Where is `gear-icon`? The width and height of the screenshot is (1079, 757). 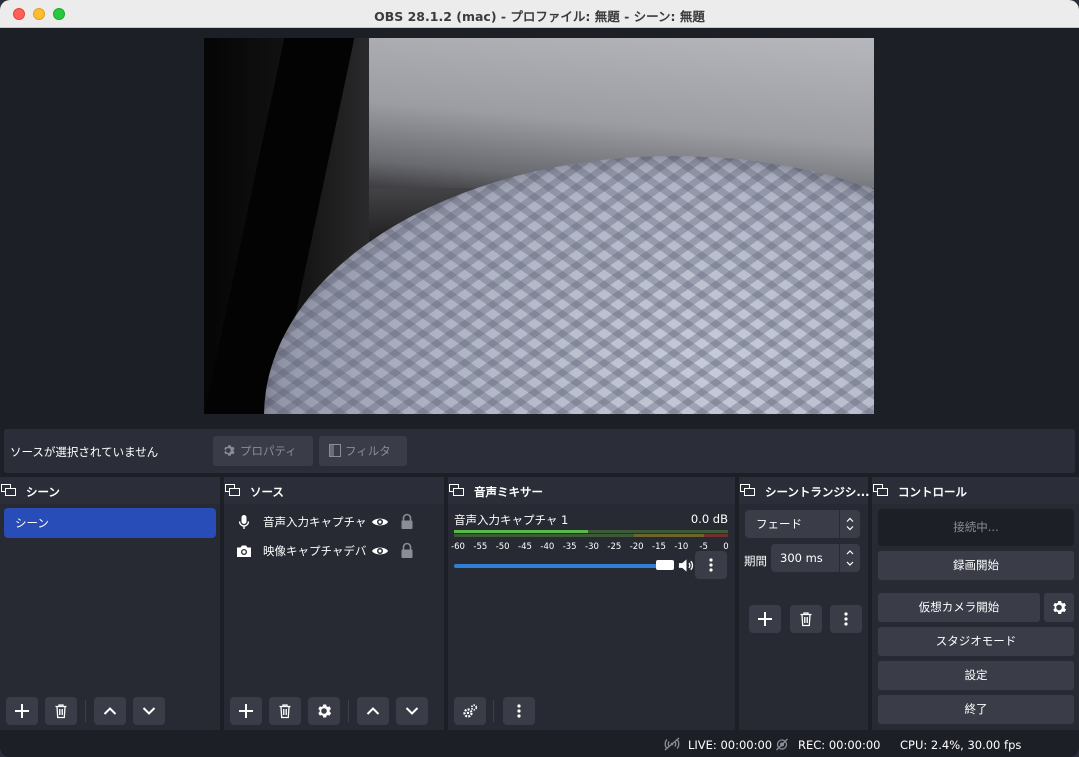 gear-icon is located at coordinates (325, 711).